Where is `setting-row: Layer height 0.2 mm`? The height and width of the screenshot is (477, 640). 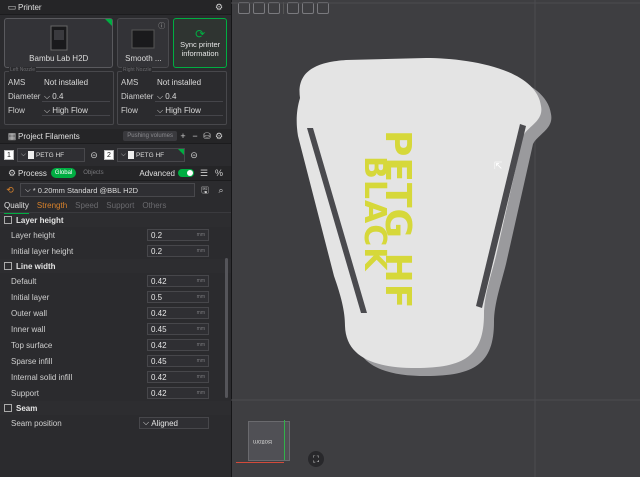
setting-row: Layer height 0.2 mm is located at coordinates (115, 235).